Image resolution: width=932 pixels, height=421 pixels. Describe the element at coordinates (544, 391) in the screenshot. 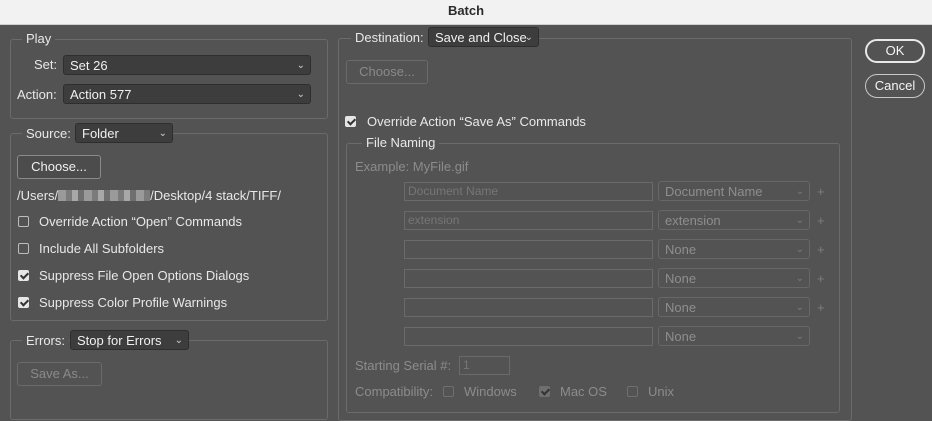

I see `compat-macos-checkbox` at that location.